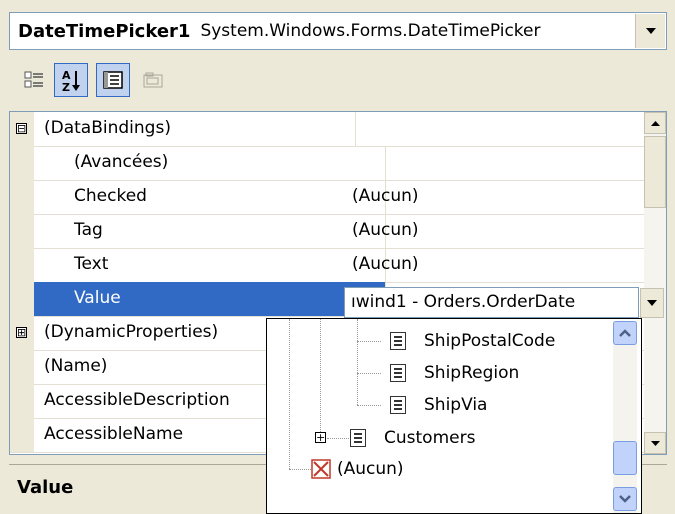 The image size is (675, 514). I want to click on grid-scrollbar, so click(655, 283).